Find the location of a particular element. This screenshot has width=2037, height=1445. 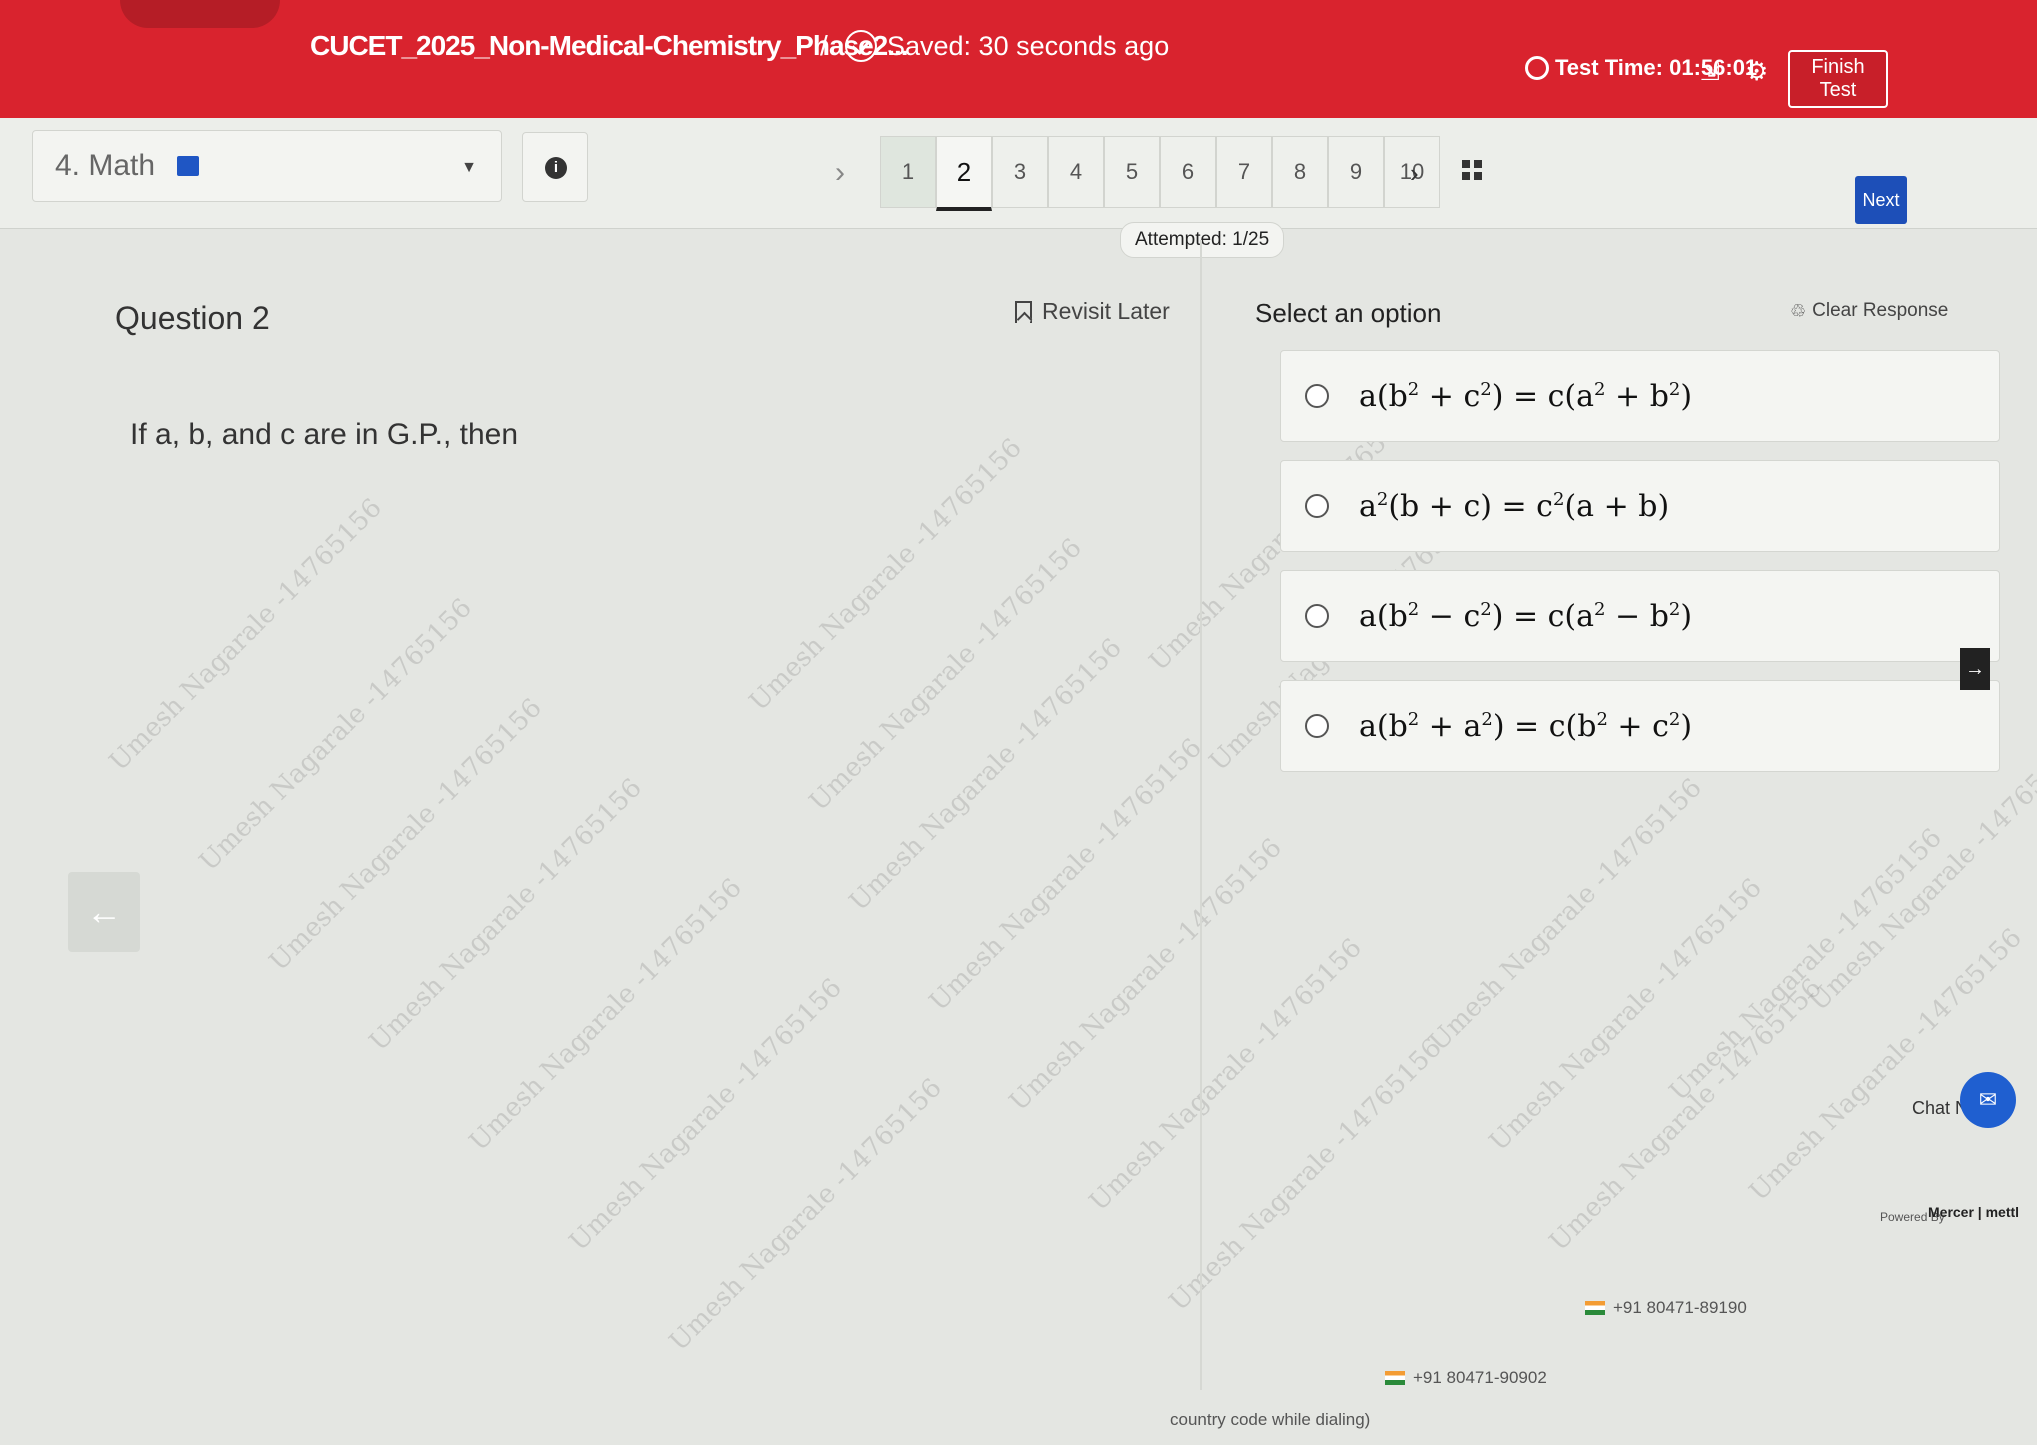

question-navigator: 1 2 3 4 5 6 7 8 9 10 is located at coordinates (1160, 173).